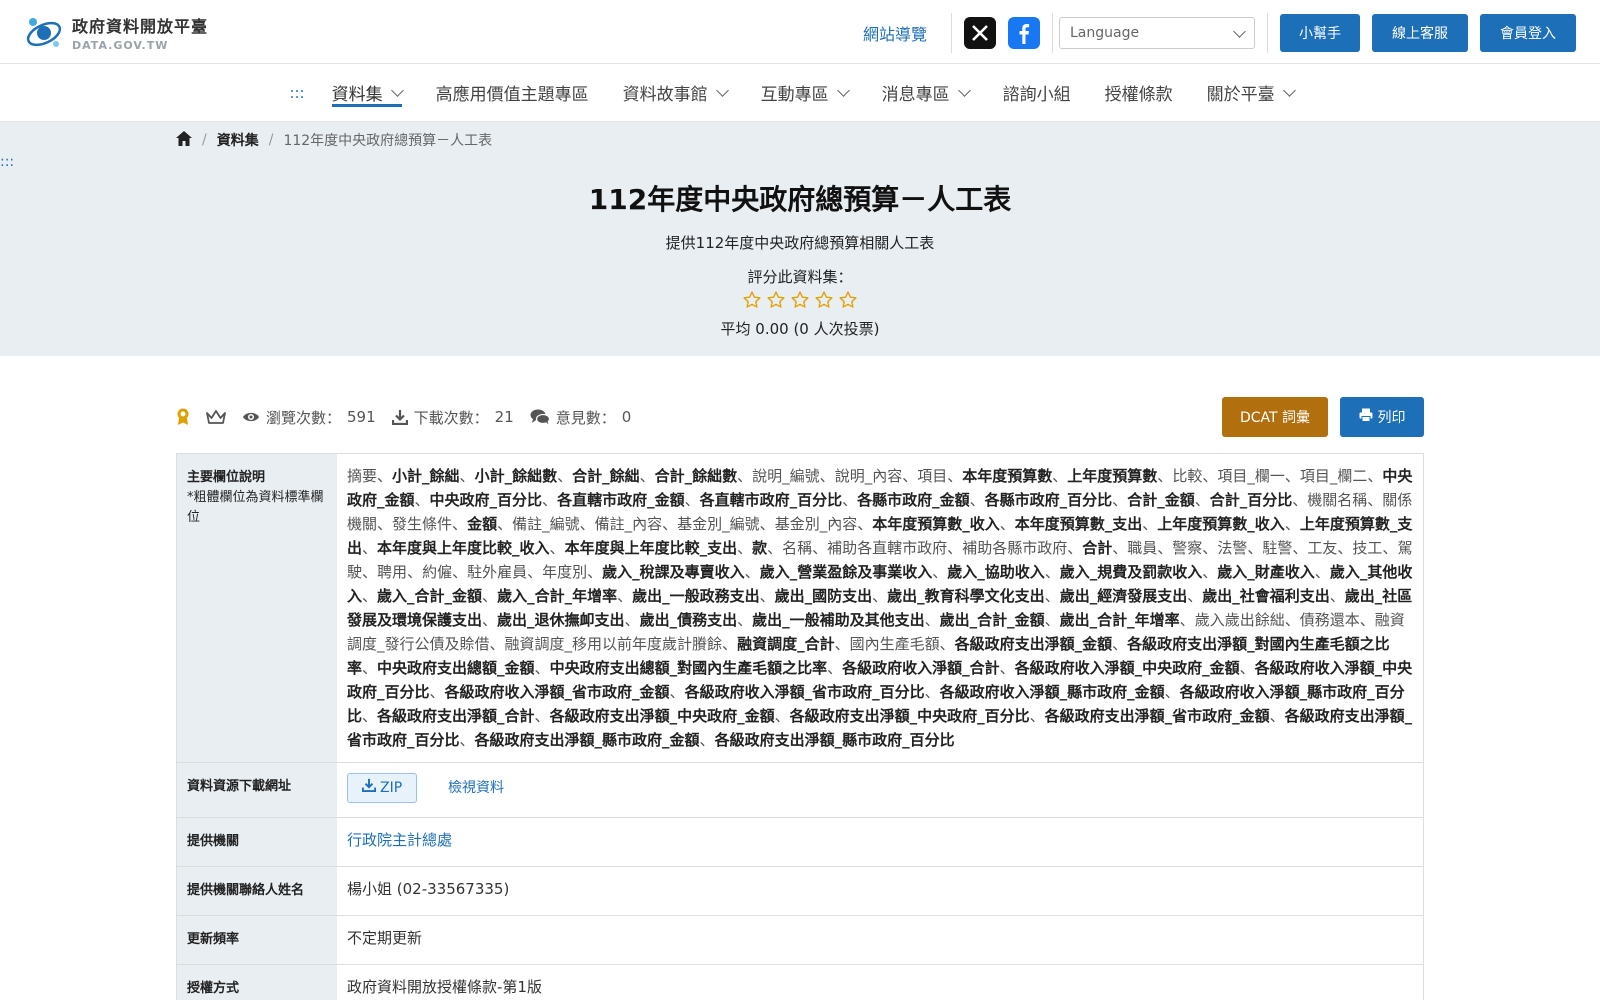  I want to click on license-header: 授權方式, so click(257, 982).